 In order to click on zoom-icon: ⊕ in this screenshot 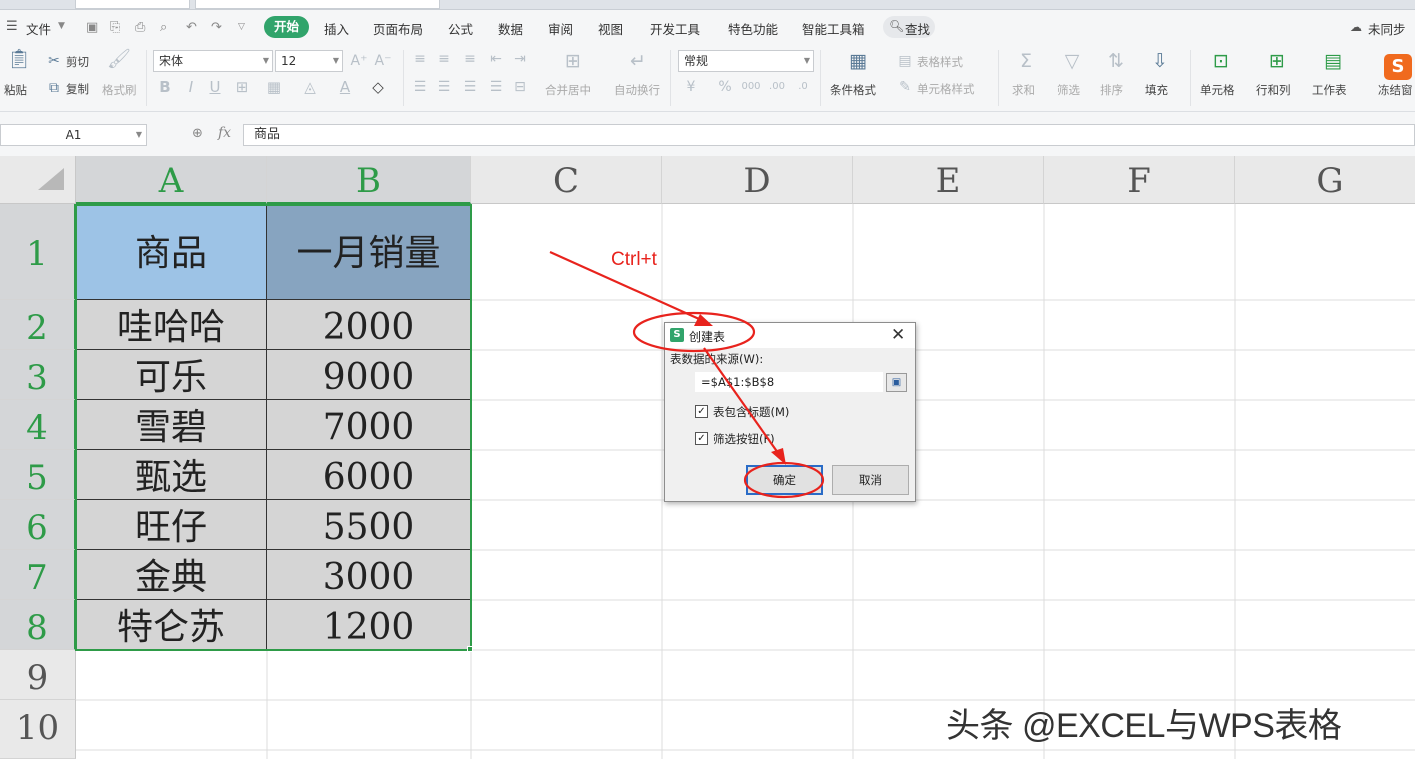, I will do `click(197, 133)`.